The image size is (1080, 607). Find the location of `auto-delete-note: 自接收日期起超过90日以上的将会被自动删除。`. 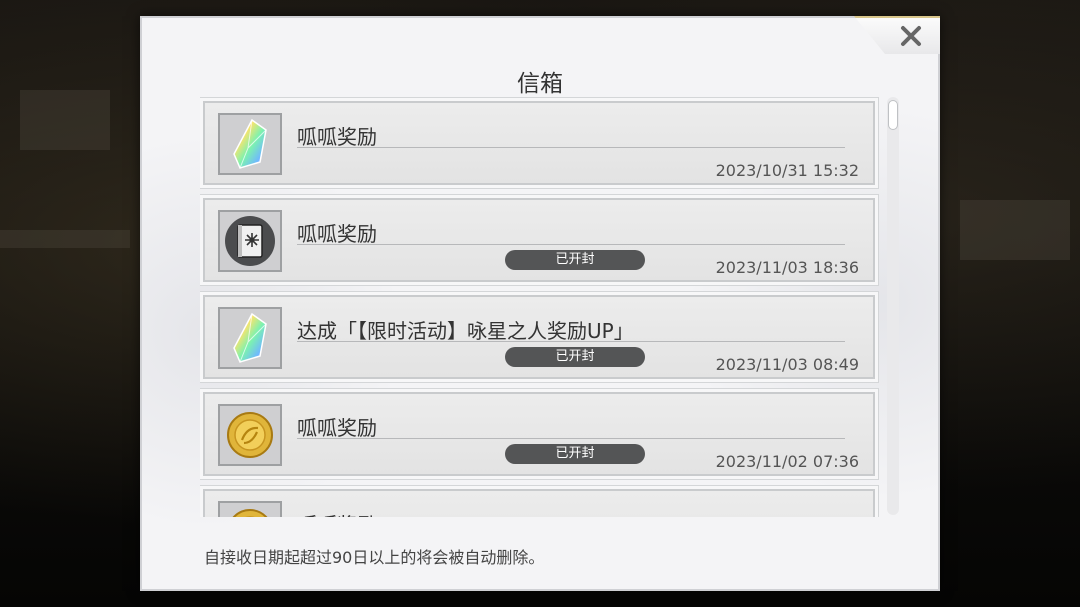

auto-delete-note: 自接收日期起超过90日以上的将会被自动删除。 is located at coordinates (374, 557).